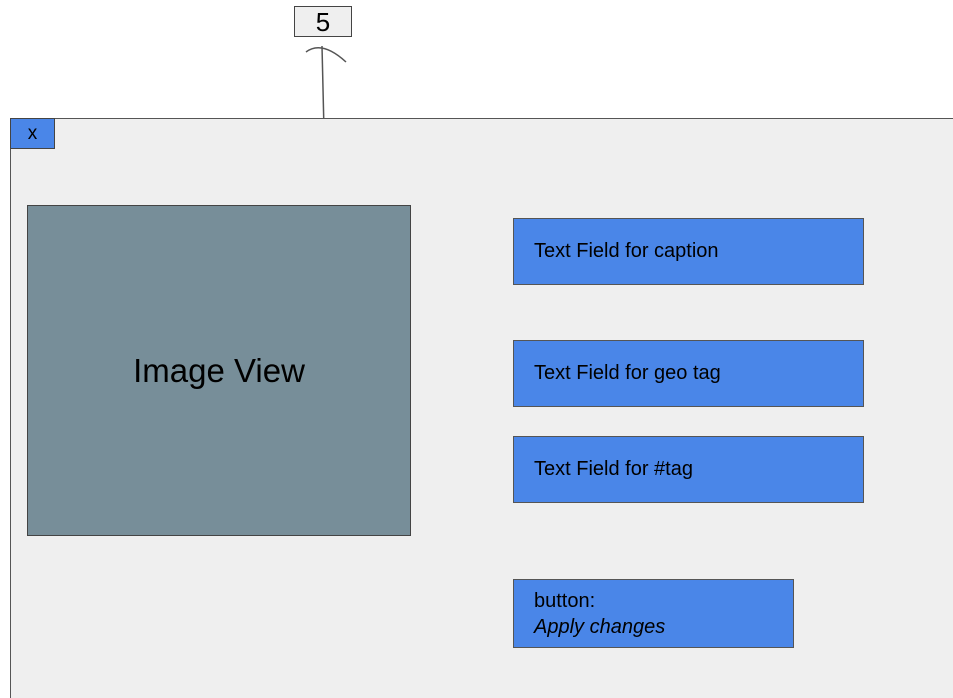 Image resolution: width=953 pixels, height=698 pixels. Describe the element at coordinates (613, 469) in the screenshot. I see `hashtag-field-label: Text Field for #tag` at that location.